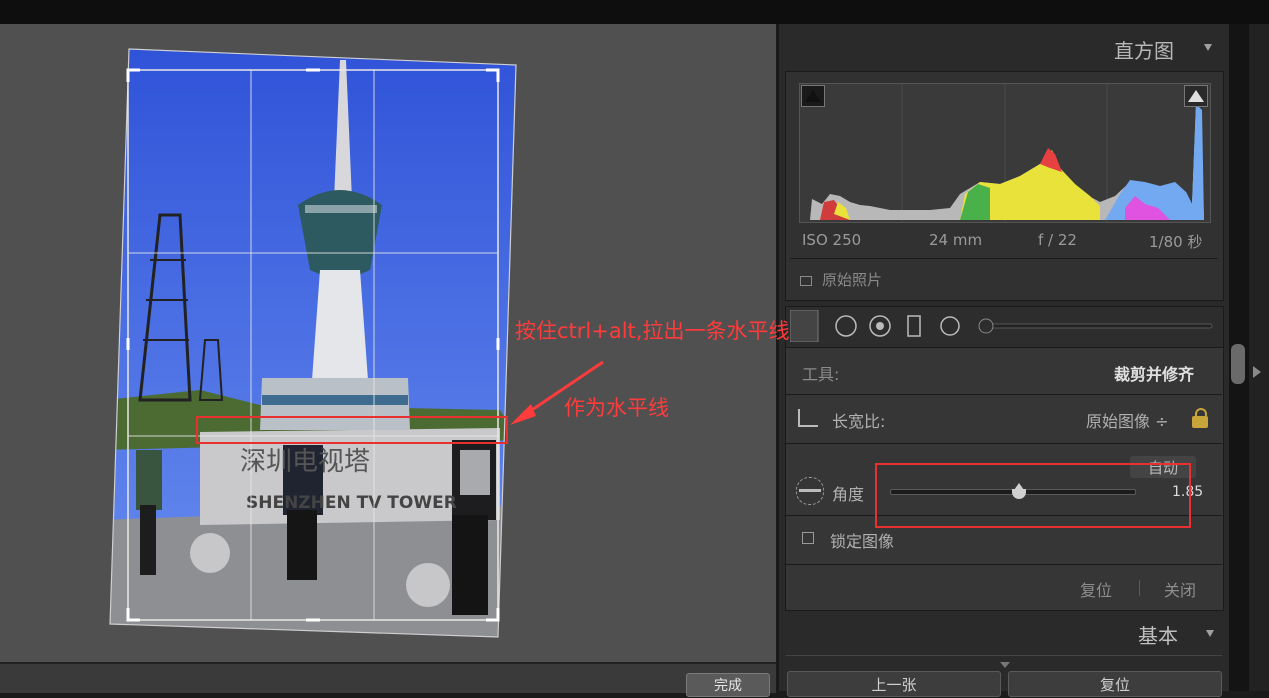 Image resolution: width=1269 pixels, height=698 pixels. Describe the element at coordinates (1196, 96) in the screenshot. I see `highlight-clipping-icon` at that location.